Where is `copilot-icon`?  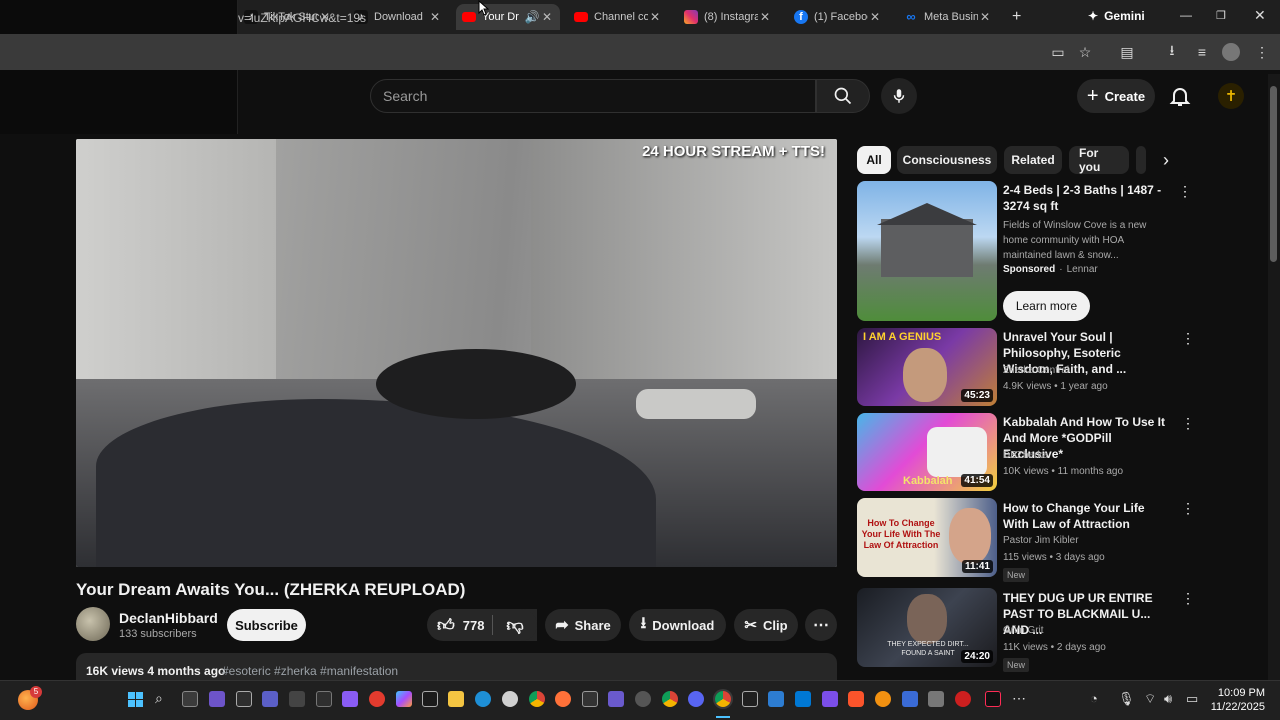
copilot-icon is located at coordinates (404, 699).